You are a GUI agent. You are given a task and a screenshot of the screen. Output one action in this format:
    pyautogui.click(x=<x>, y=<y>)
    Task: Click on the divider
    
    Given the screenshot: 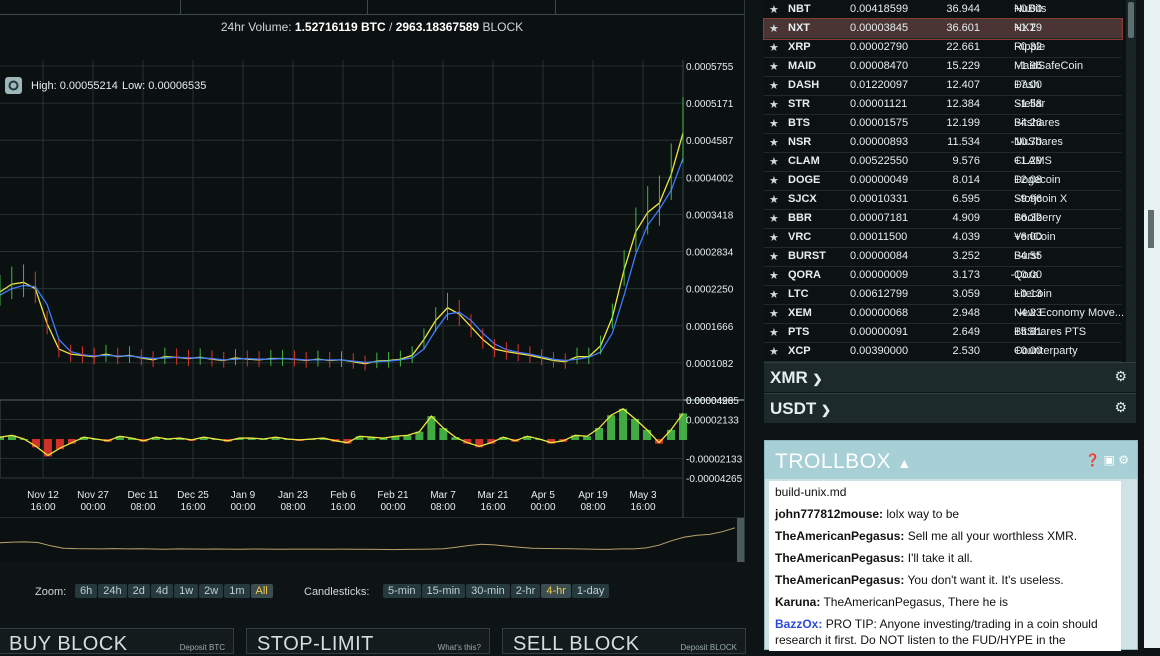 What is the action you would take?
    pyautogui.click(x=555, y=7)
    